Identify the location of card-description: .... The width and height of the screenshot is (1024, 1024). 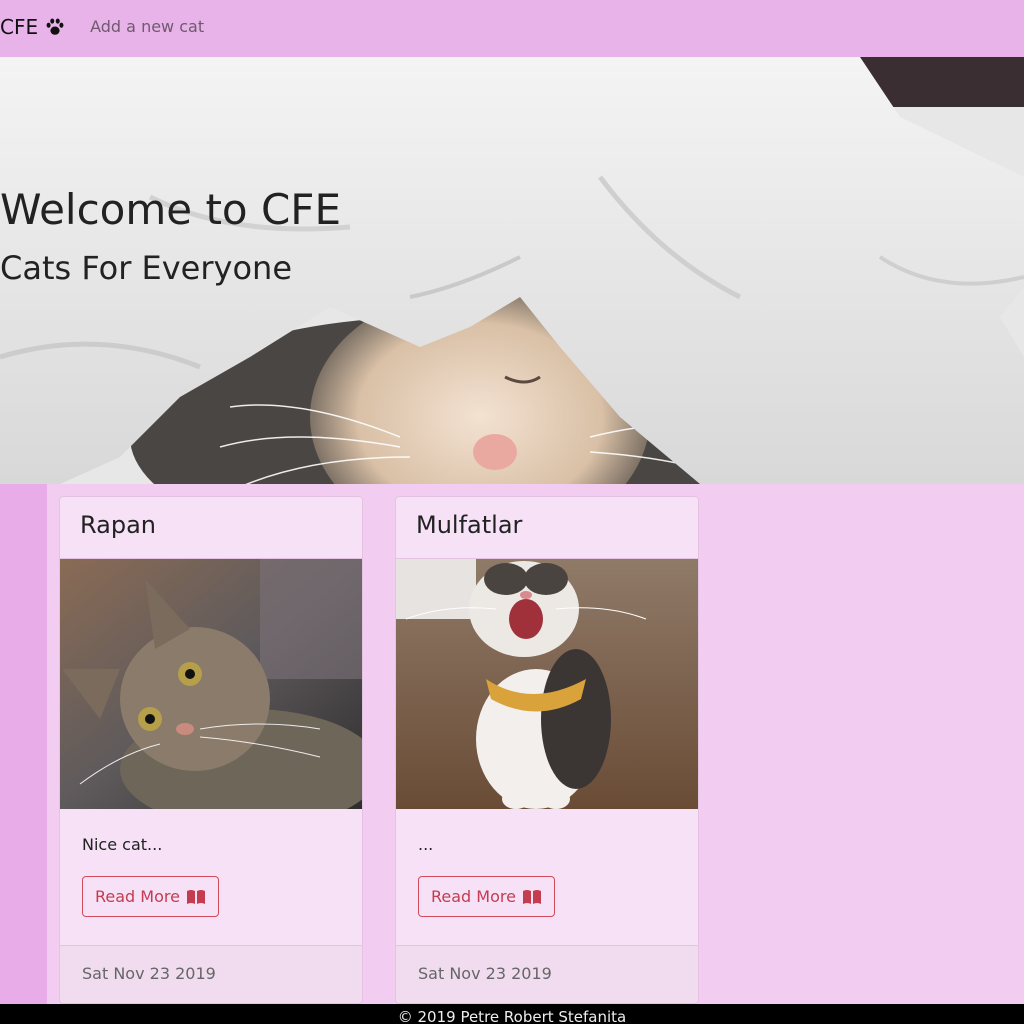
(426, 844).